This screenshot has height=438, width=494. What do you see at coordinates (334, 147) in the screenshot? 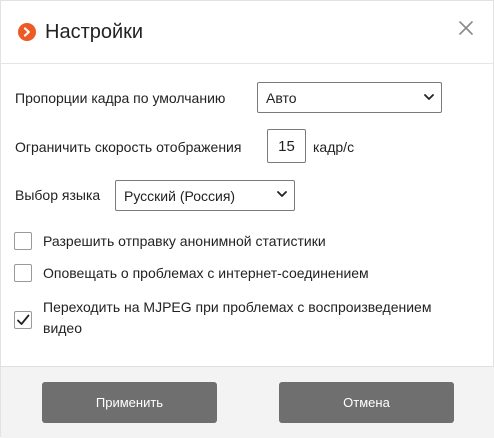
I see `fps-unit-label: кадр/с` at bounding box center [334, 147].